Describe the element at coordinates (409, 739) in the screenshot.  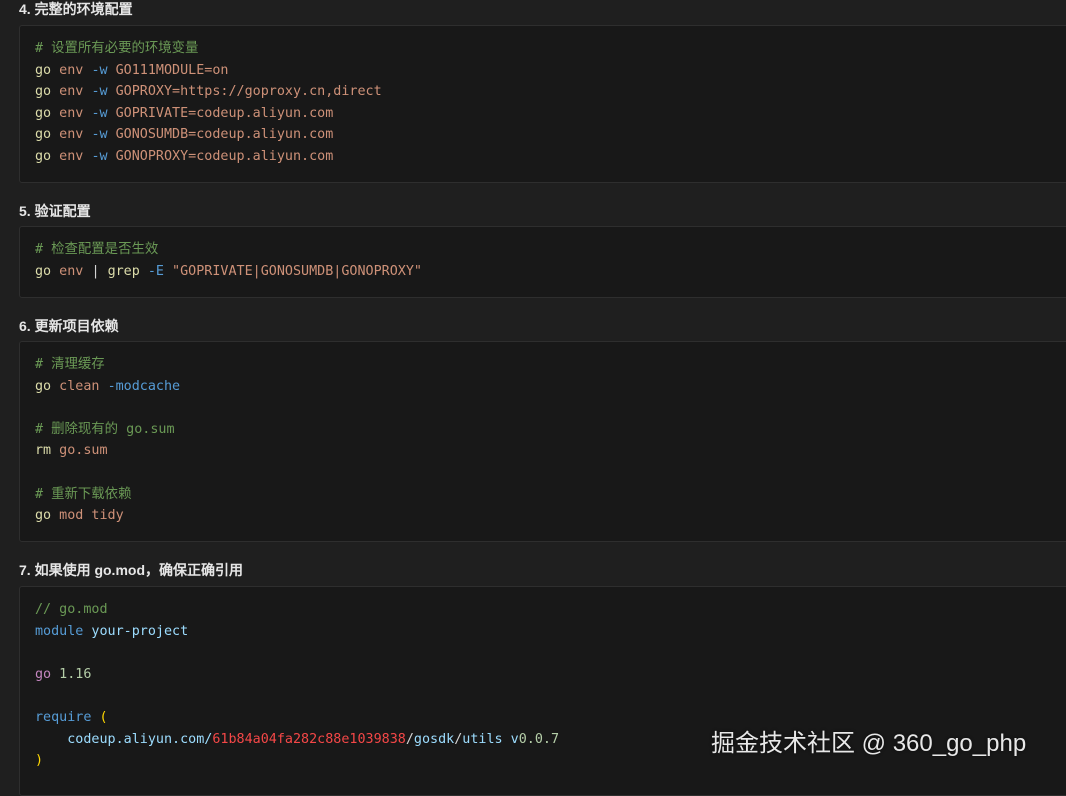
I see `code-token-plain: /` at that location.